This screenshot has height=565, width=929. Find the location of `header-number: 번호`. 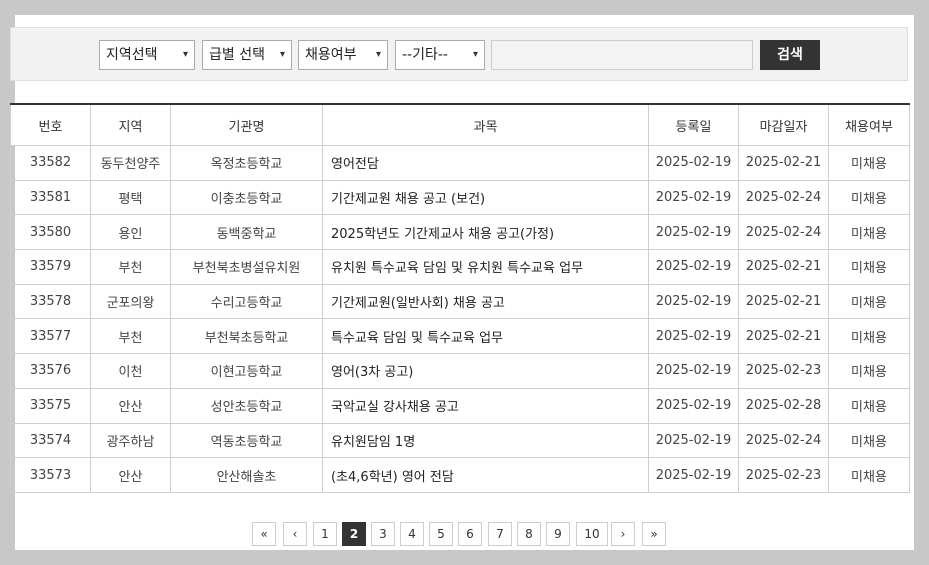

header-number: 번호 is located at coordinates (50, 124).